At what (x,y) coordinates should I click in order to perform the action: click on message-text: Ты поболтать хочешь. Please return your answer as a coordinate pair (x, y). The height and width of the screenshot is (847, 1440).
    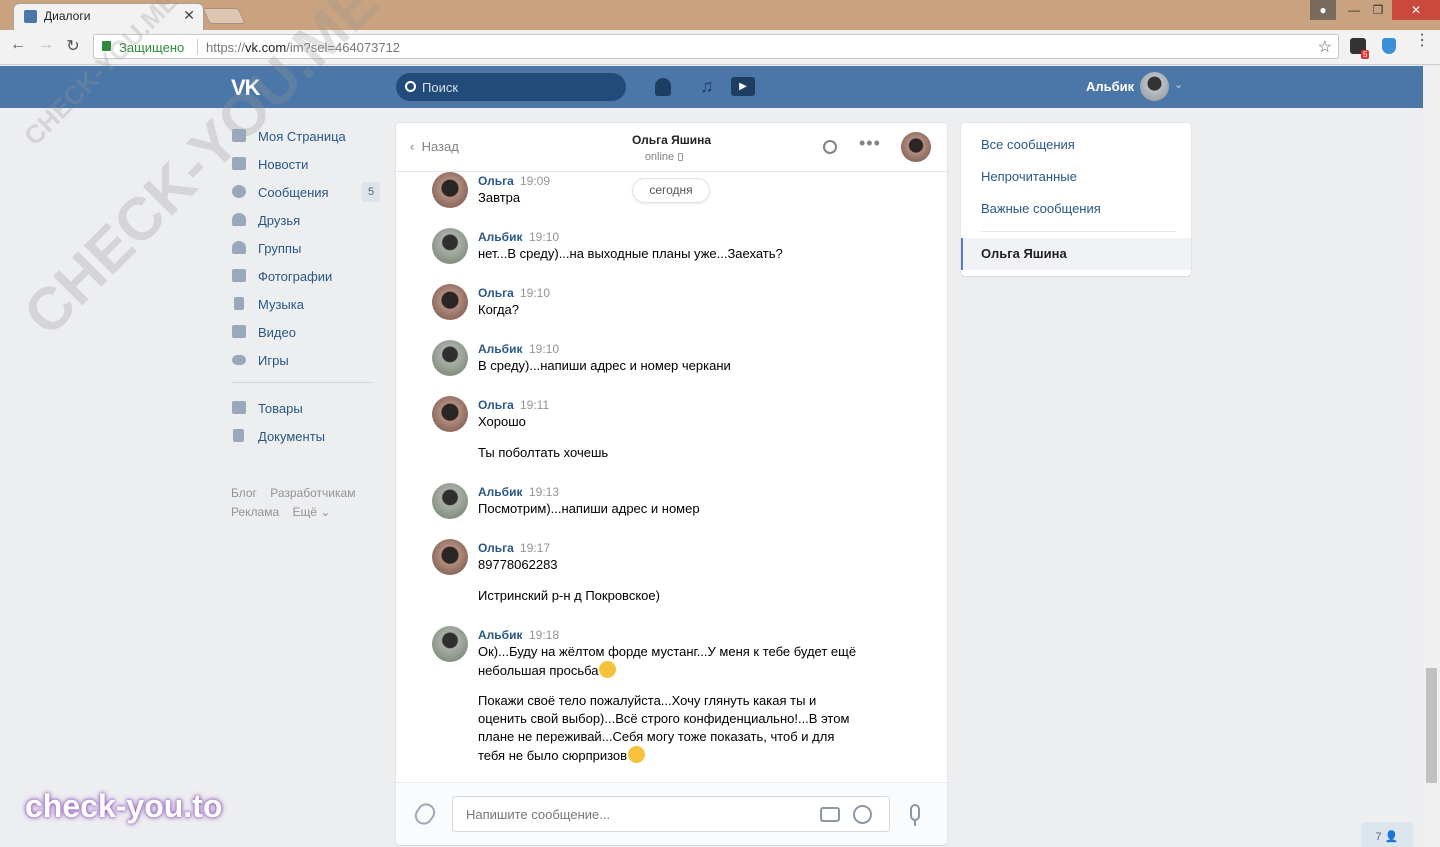
    Looking at the image, I should click on (543, 452).